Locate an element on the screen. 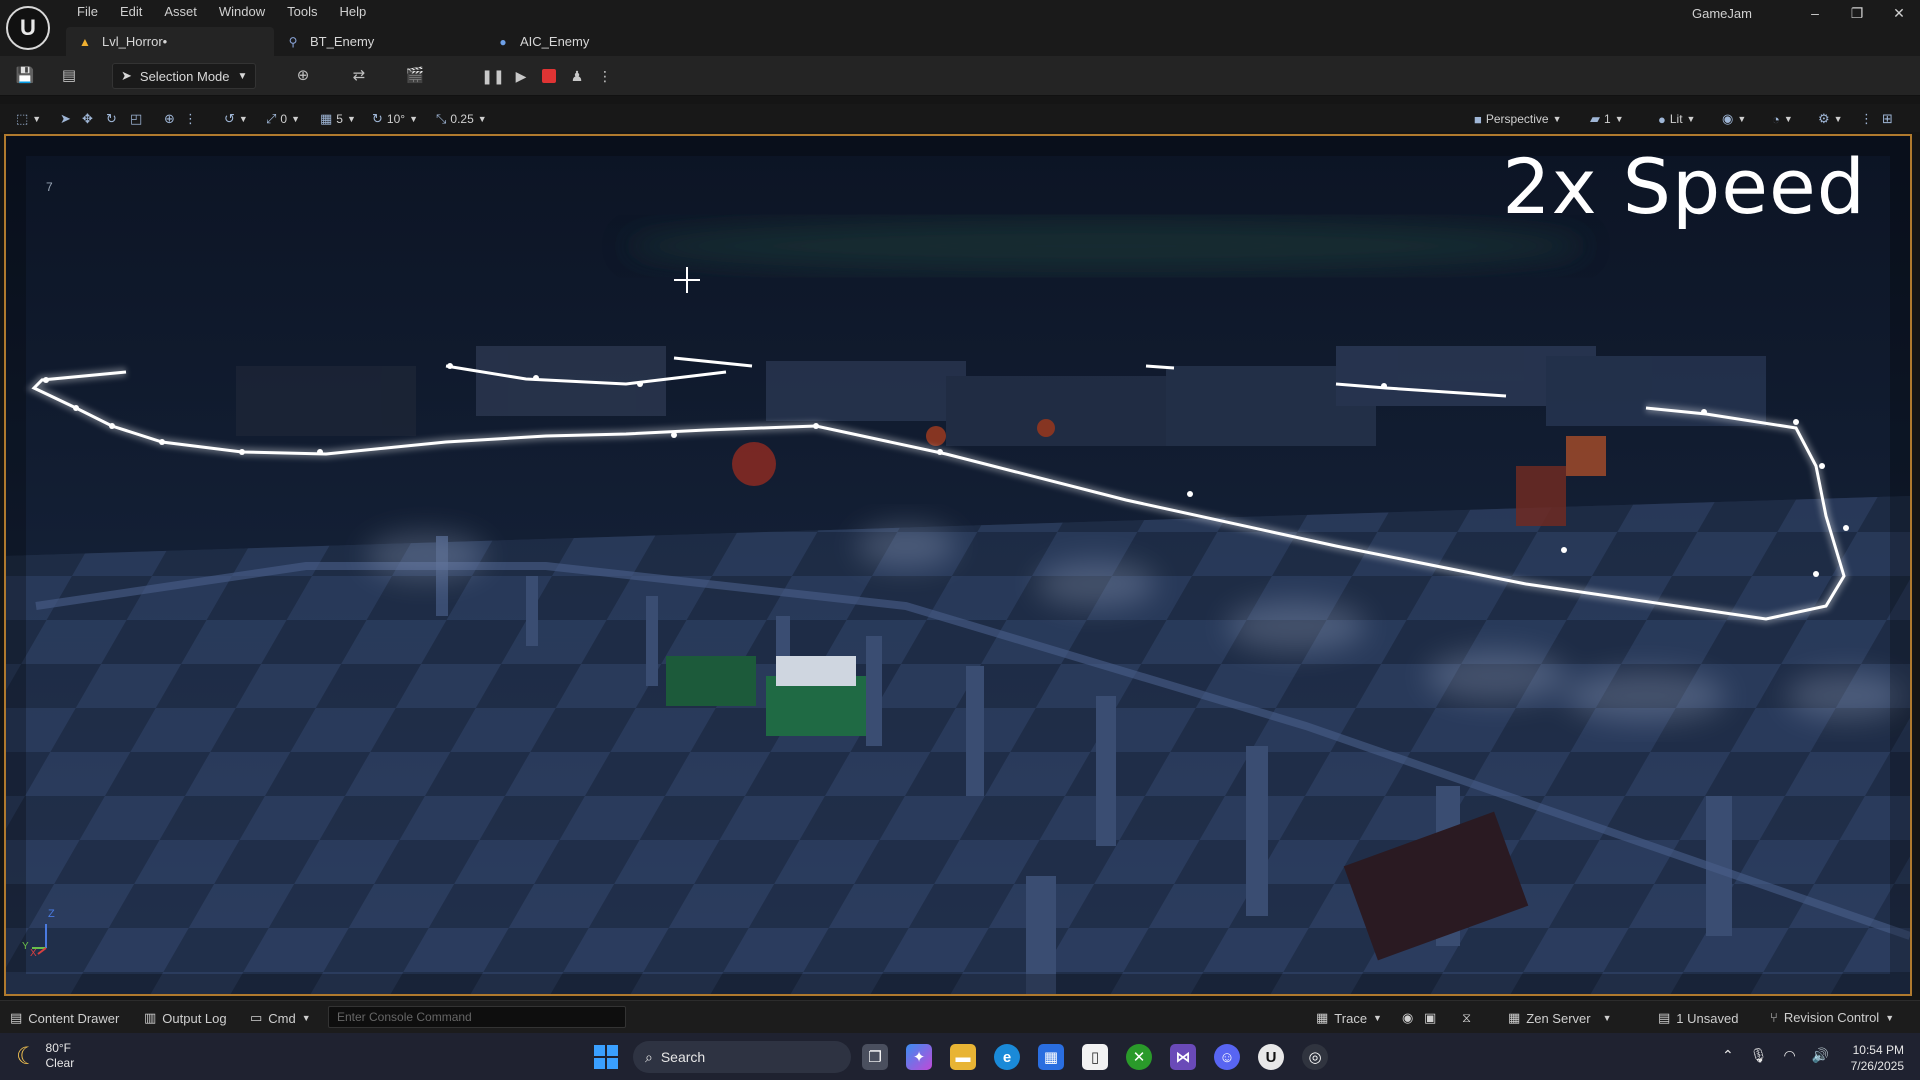 This screenshot has height=1080, width=1920. tab-aic-enemy: ● AIC_Enemy is located at coordinates (542, 41).